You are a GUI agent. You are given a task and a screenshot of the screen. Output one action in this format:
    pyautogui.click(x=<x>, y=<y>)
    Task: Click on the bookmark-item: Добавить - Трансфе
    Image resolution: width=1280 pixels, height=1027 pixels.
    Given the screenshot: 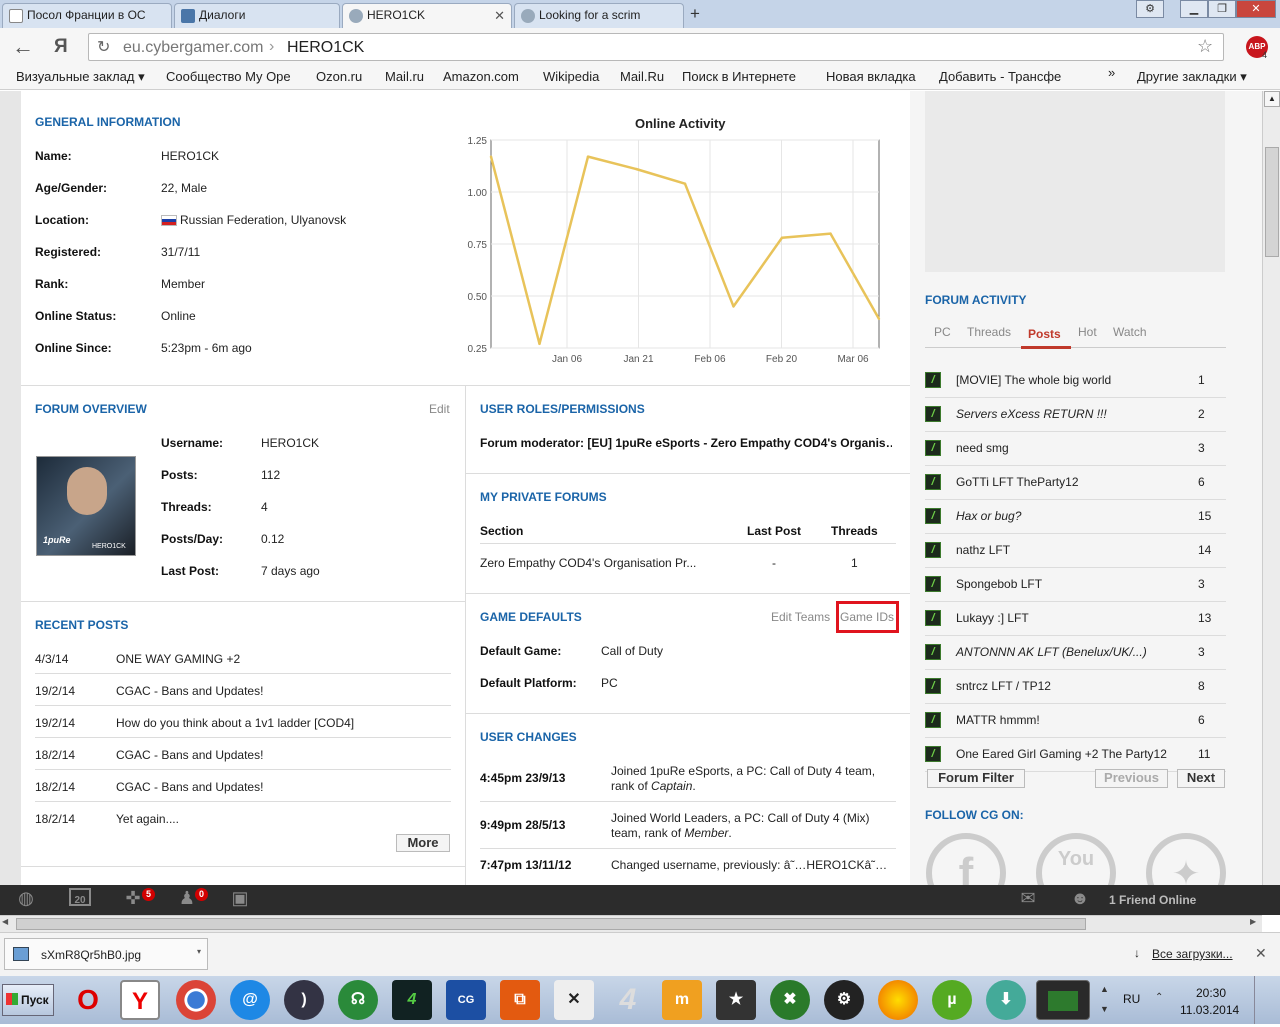 What is the action you would take?
    pyautogui.click(x=1005, y=76)
    